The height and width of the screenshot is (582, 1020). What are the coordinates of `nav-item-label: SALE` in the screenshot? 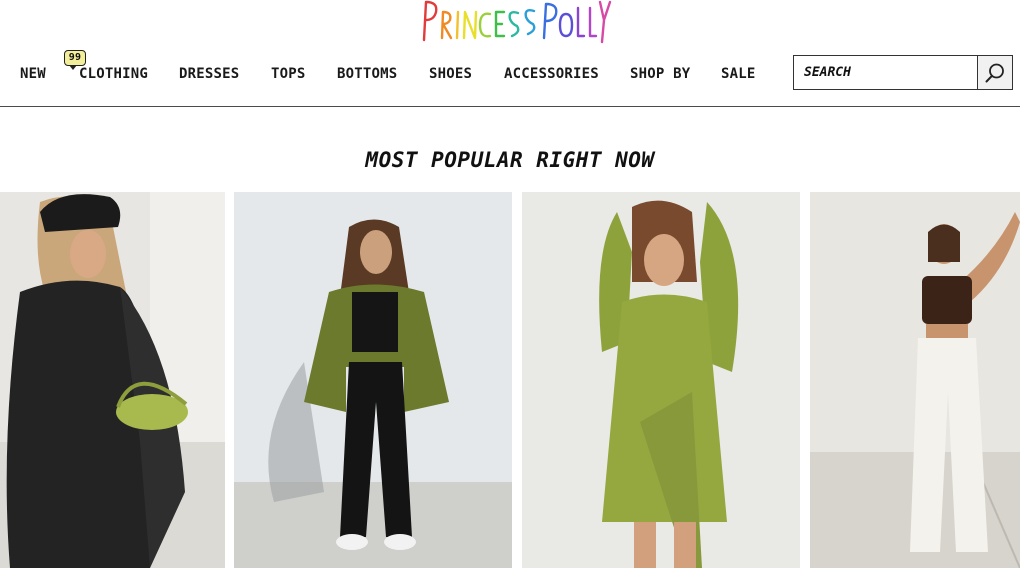 It's located at (738, 74).